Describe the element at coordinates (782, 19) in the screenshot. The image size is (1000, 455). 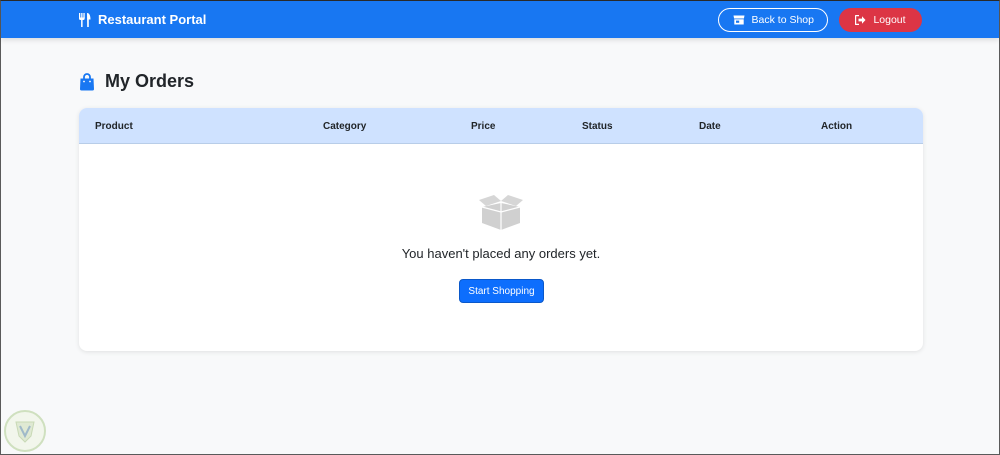
I see `back-to-shop-label: Back to Shop` at that location.